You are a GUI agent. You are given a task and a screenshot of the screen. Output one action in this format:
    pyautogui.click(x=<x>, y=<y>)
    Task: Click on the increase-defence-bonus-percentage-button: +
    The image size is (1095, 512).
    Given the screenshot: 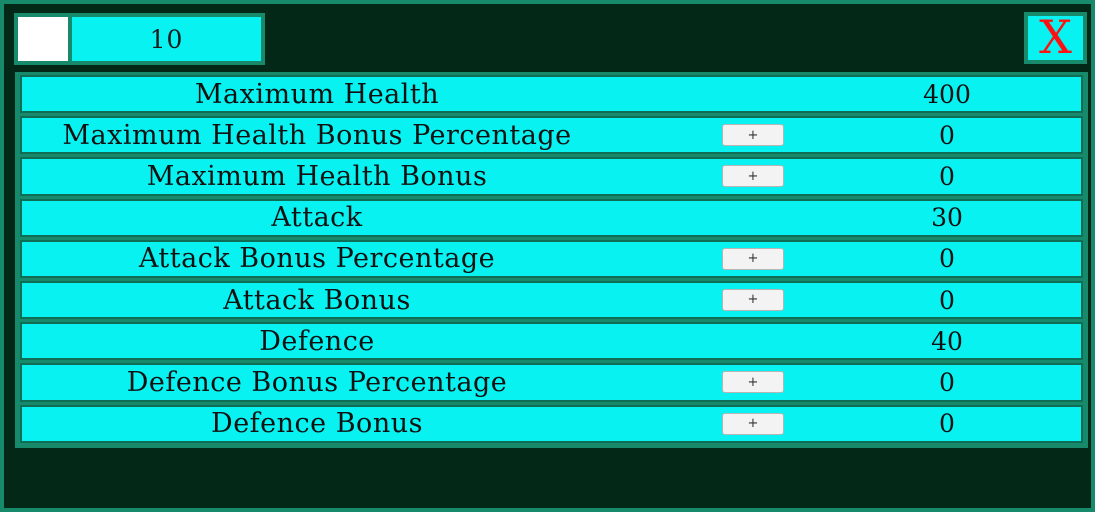 What is the action you would take?
    pyautogui.click(x=753, y=382)
    